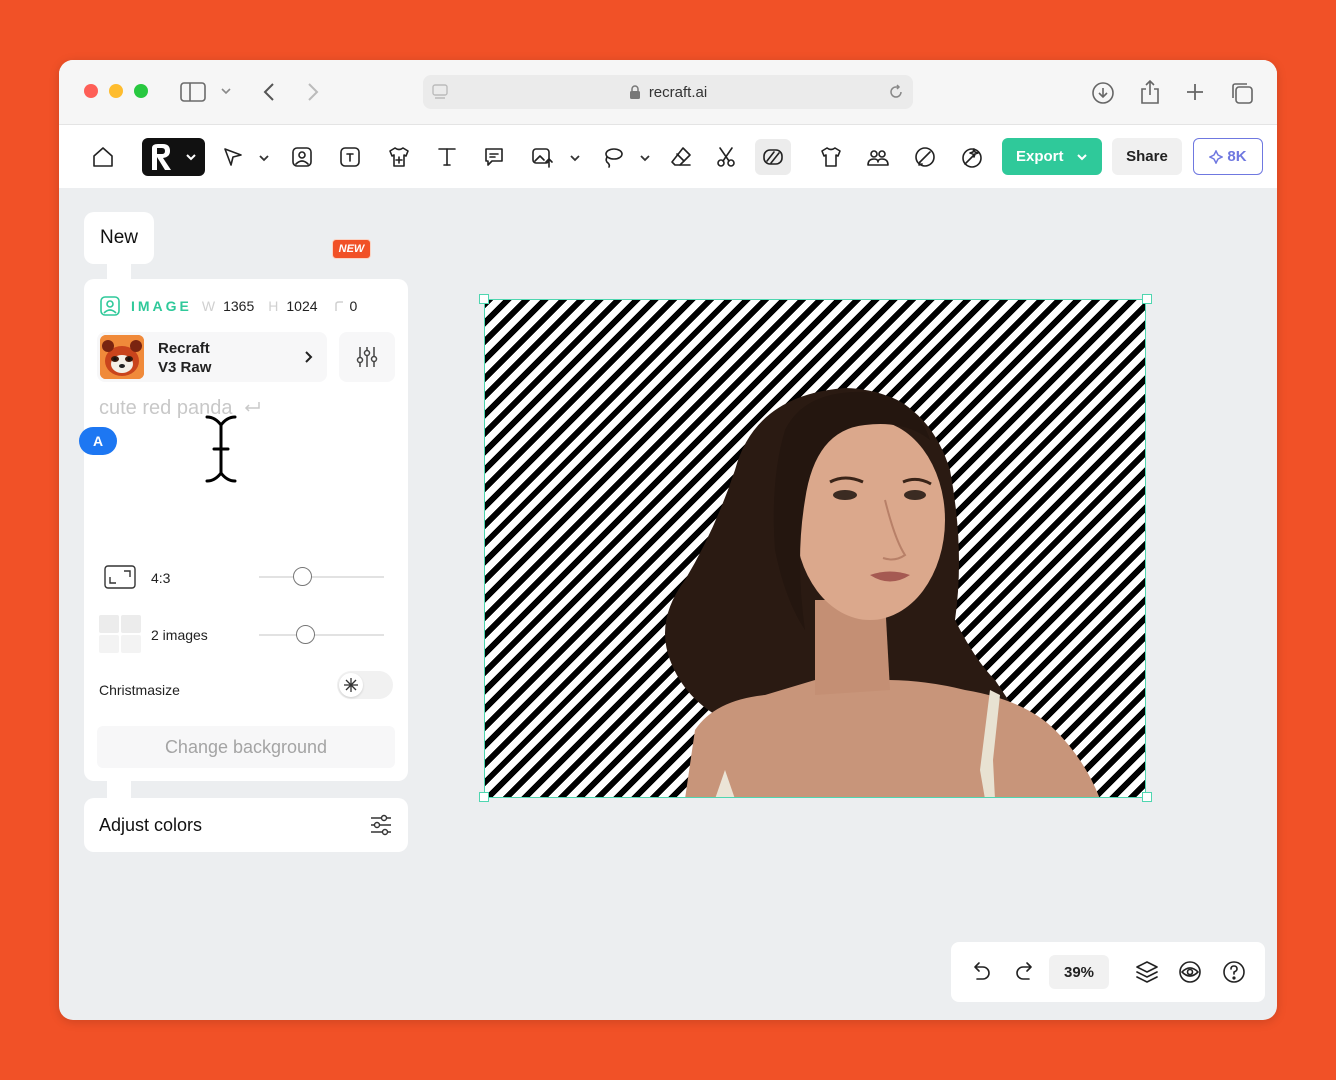 Image resolution: width=1336 pixels, height=1080 pixels. What do you see at coordinates (139, 690) in the screenshot?
I see `christmasize-label: Christmasize` at bounding box center [139, 690].